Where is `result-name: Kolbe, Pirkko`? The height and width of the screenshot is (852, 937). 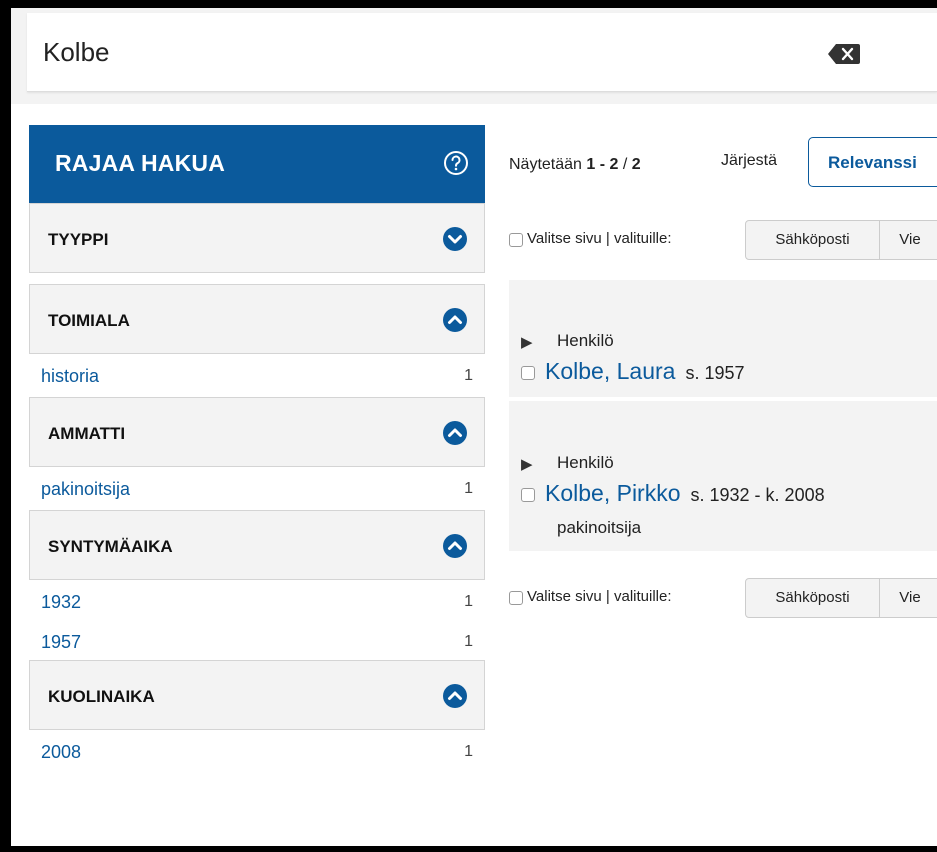 result-name: Kolbe, Pirkko is located at coordinates (613, 493).